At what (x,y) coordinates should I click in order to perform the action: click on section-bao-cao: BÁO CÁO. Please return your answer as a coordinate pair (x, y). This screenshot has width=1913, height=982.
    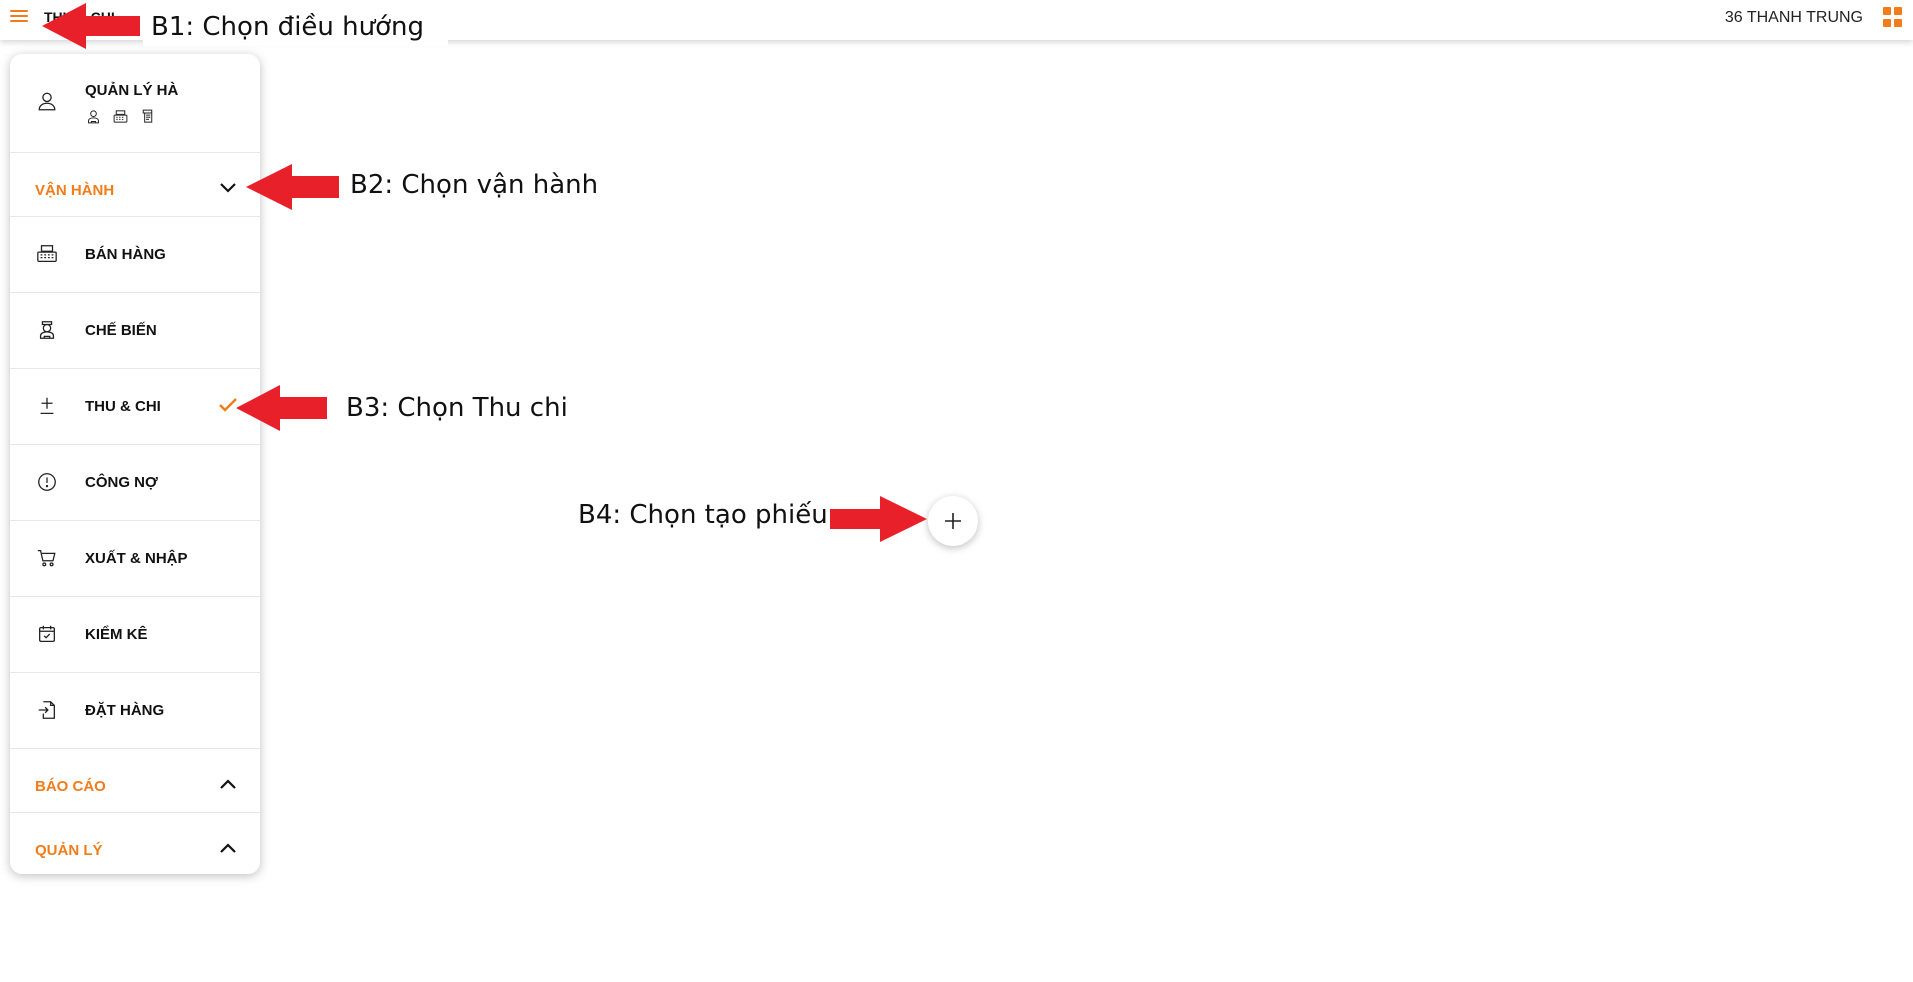
    Looking at the image, I should click on (135, 781).